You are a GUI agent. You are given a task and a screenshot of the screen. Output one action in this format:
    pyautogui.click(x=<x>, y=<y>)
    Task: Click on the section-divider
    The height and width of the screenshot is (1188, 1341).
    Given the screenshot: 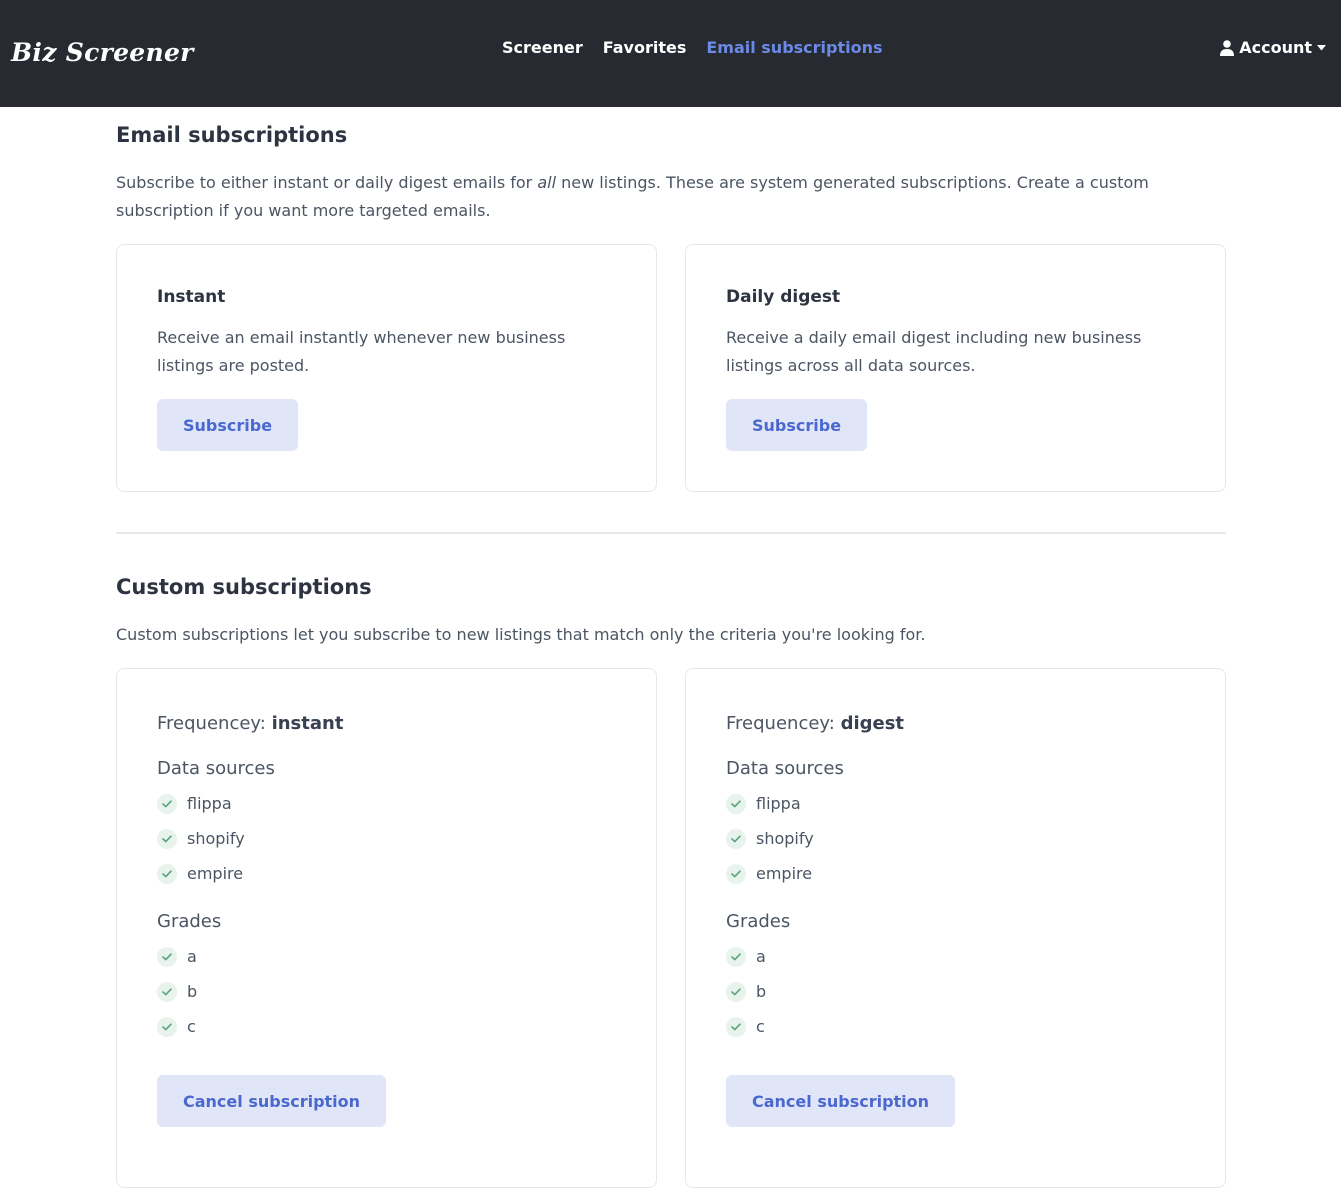 What is the action you would take?
    pyautogui.click(x=671, y=533)
    